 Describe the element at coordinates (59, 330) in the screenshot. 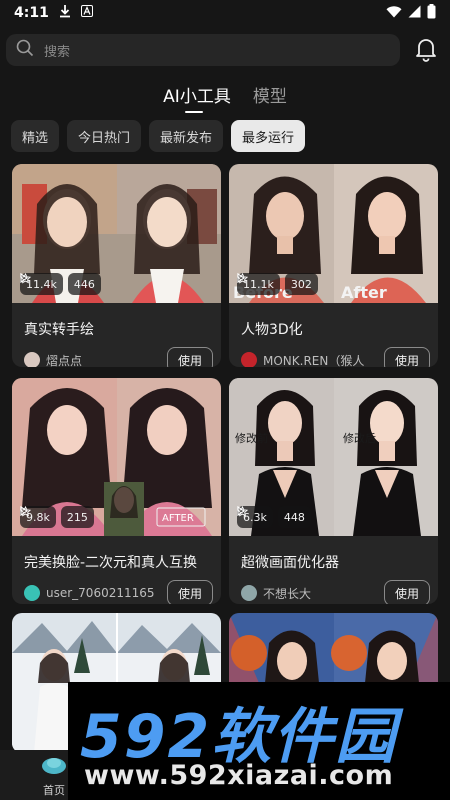

I see `card-title: 真实转手绘` at that location.